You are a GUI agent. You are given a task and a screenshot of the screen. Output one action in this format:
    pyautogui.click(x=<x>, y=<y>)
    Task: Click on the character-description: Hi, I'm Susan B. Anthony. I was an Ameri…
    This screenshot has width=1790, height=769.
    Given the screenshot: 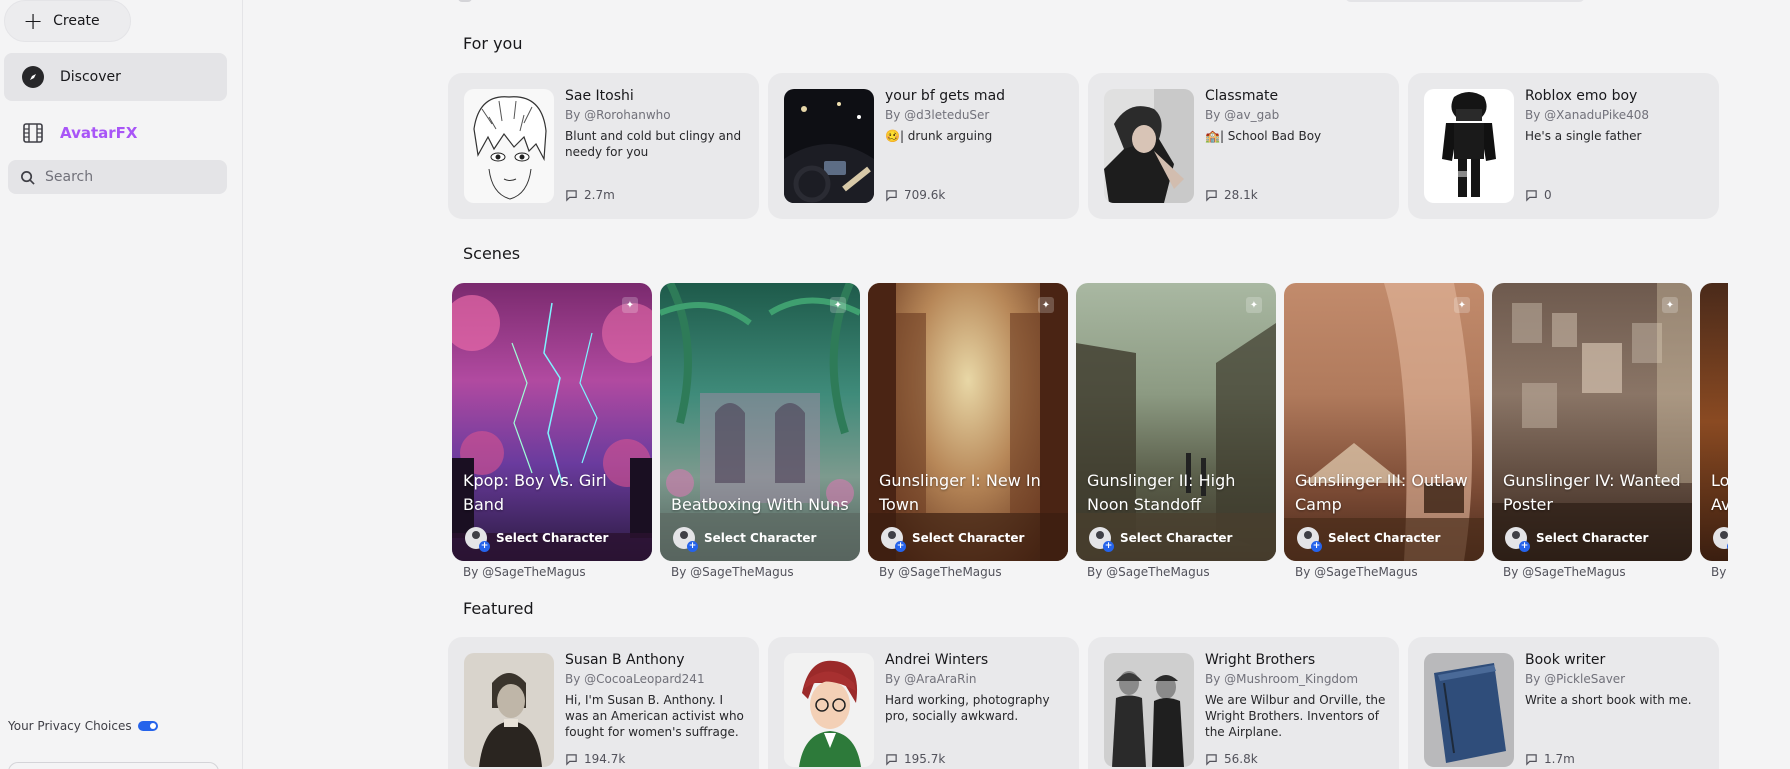 What is the action you would take?
    pyautogui.click(x=654, y=716)
    